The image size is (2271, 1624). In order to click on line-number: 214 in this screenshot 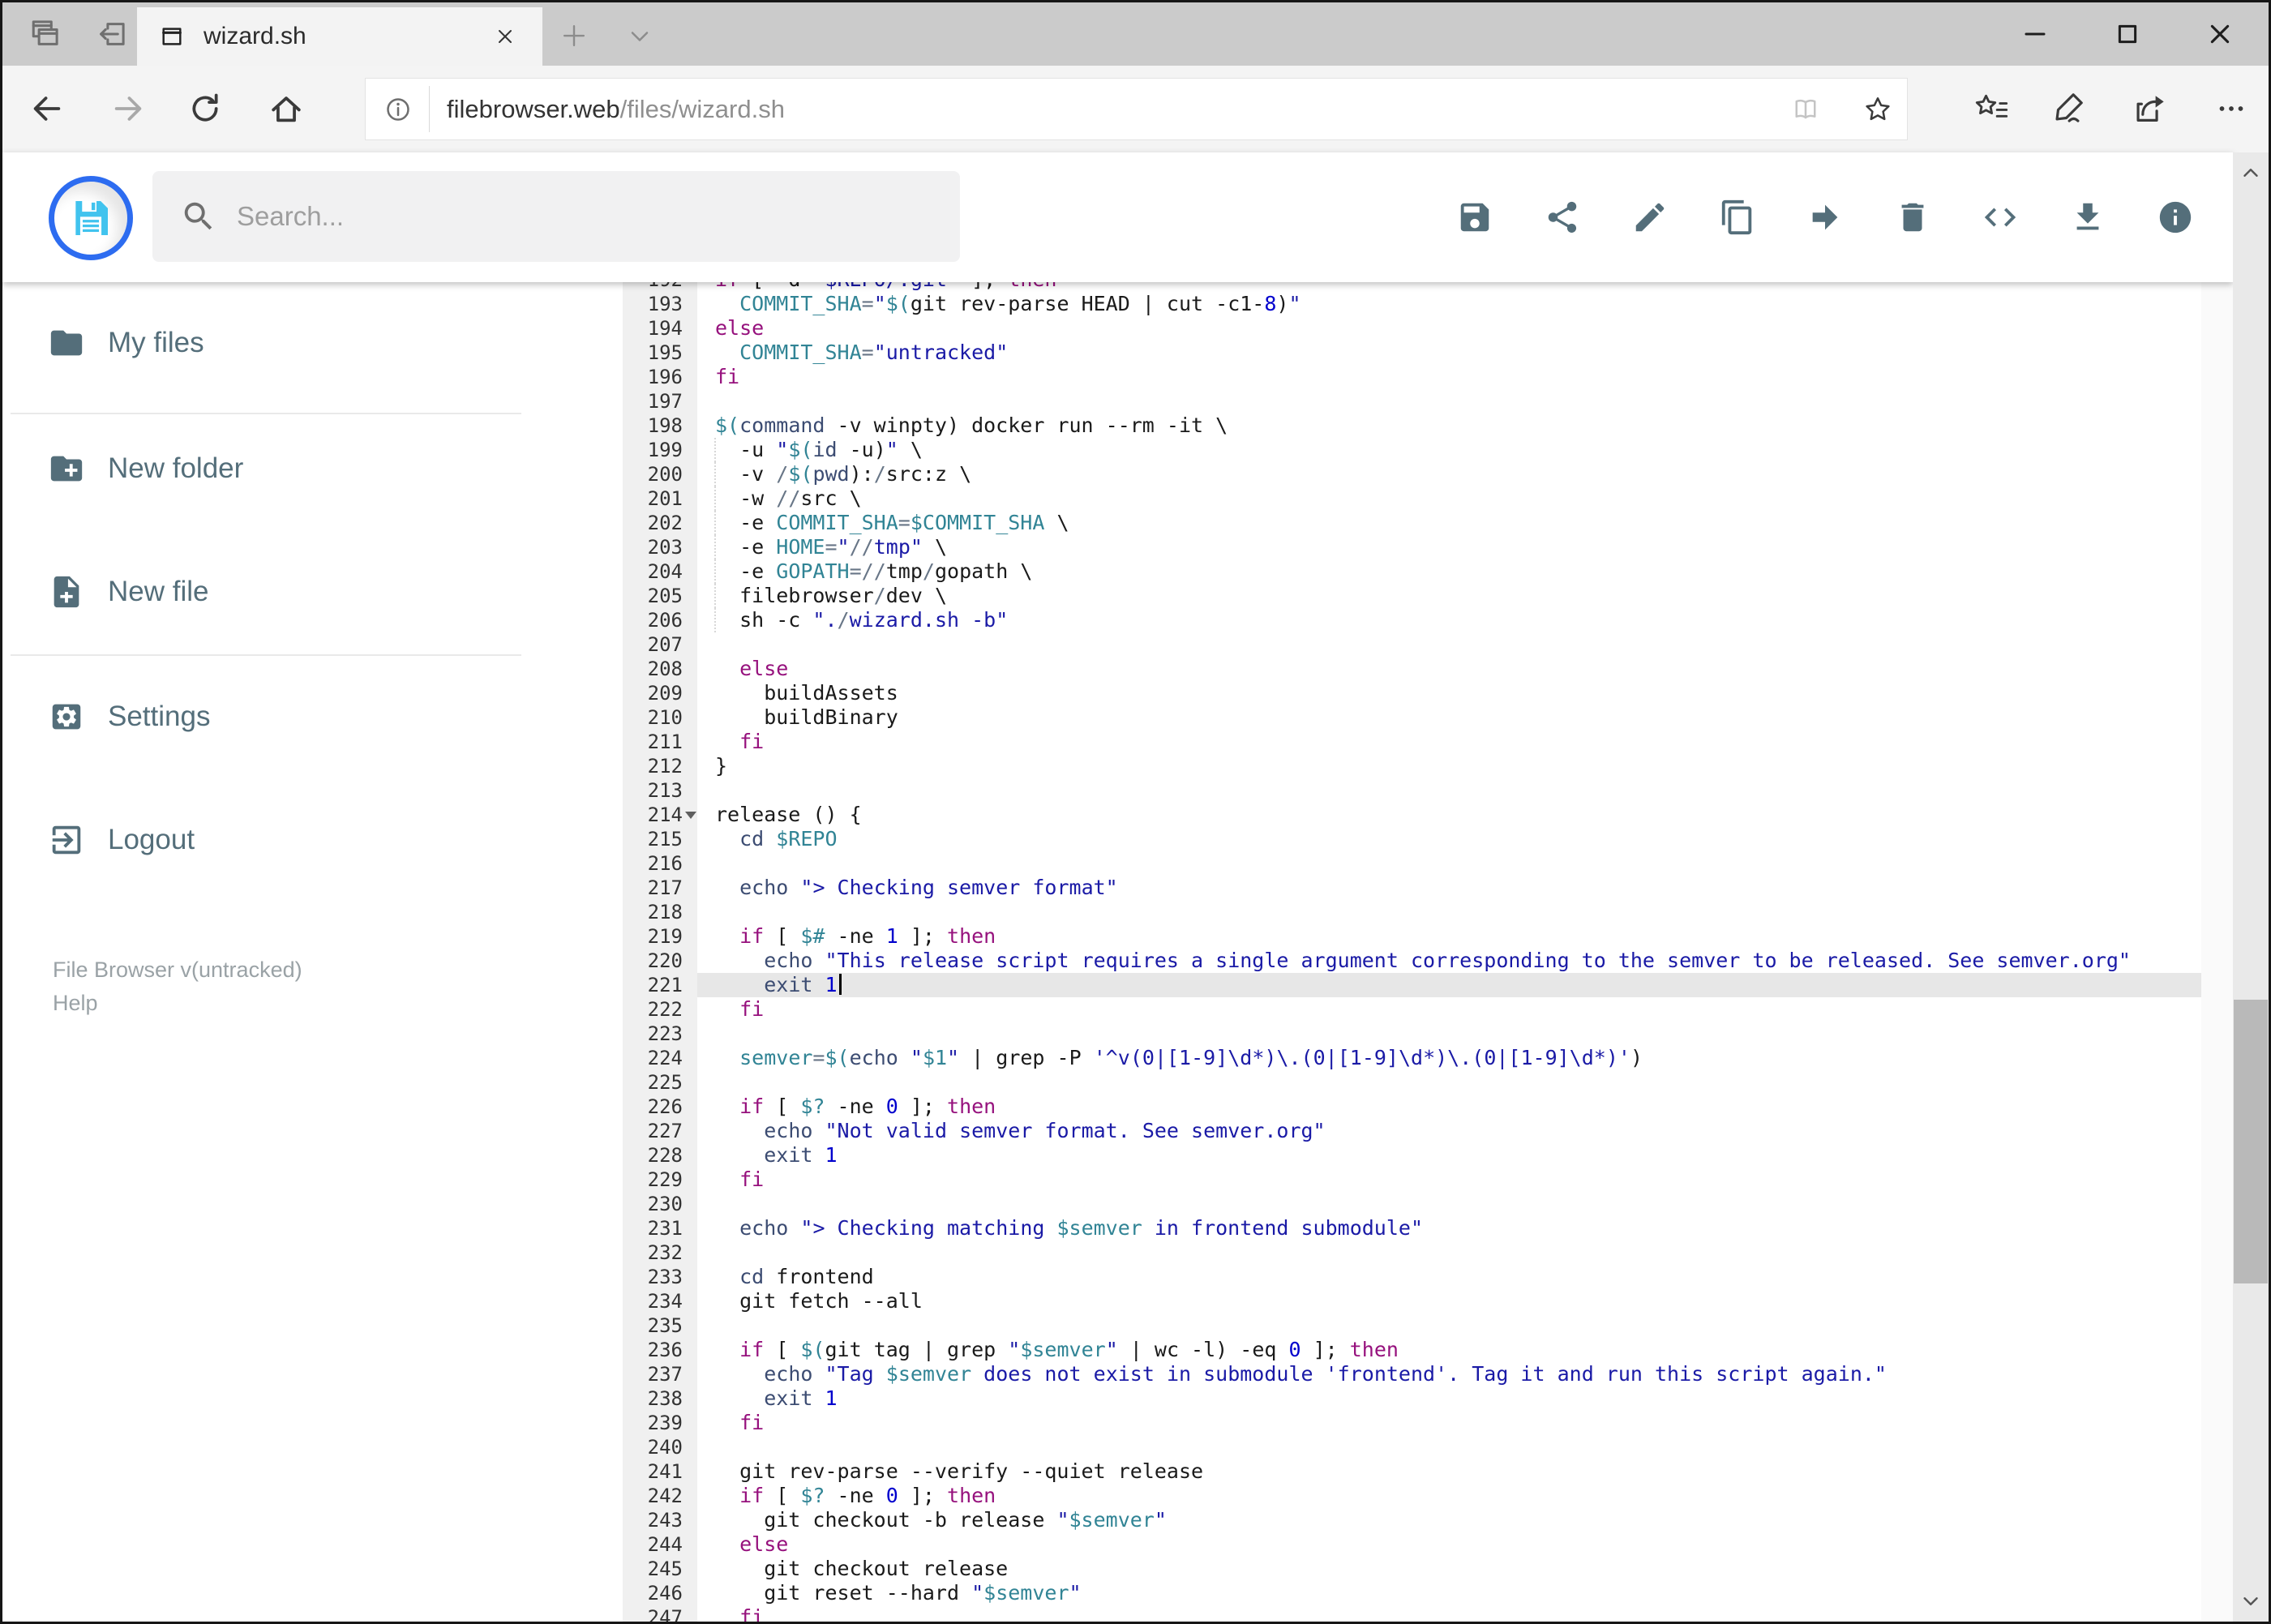, I will do `click(660, 815)`.